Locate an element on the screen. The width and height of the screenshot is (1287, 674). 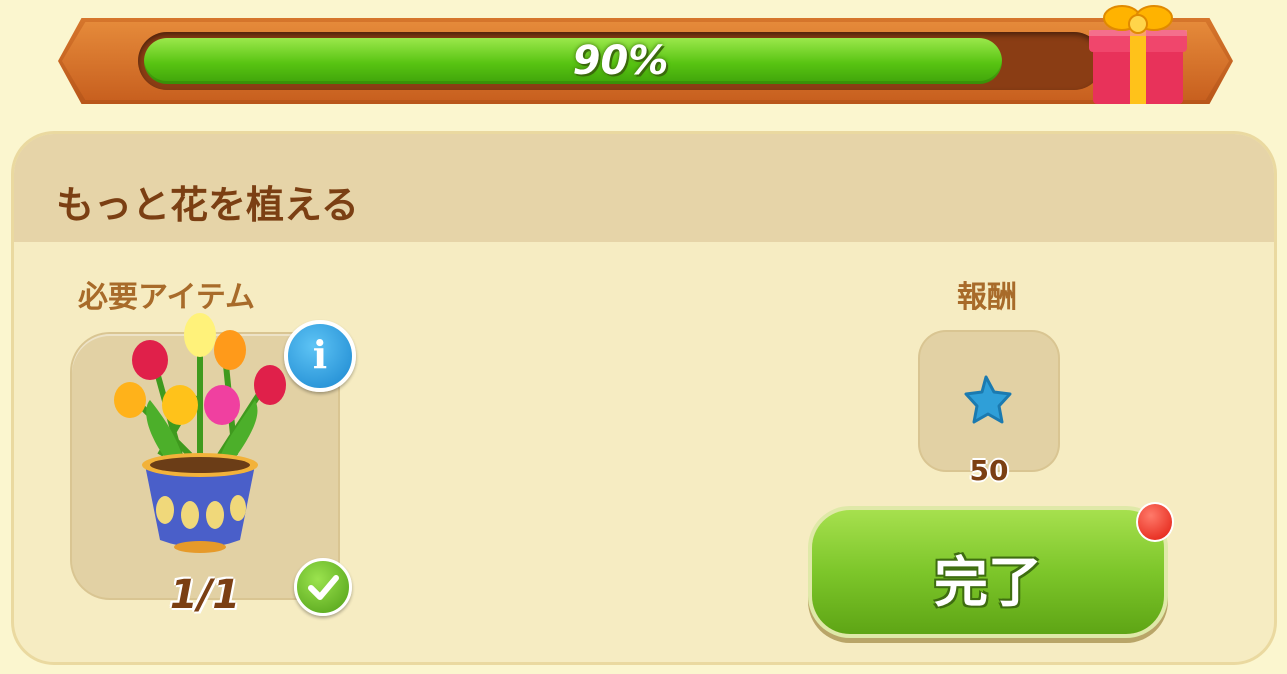
reward-slot is located at coordinates (989, 401).